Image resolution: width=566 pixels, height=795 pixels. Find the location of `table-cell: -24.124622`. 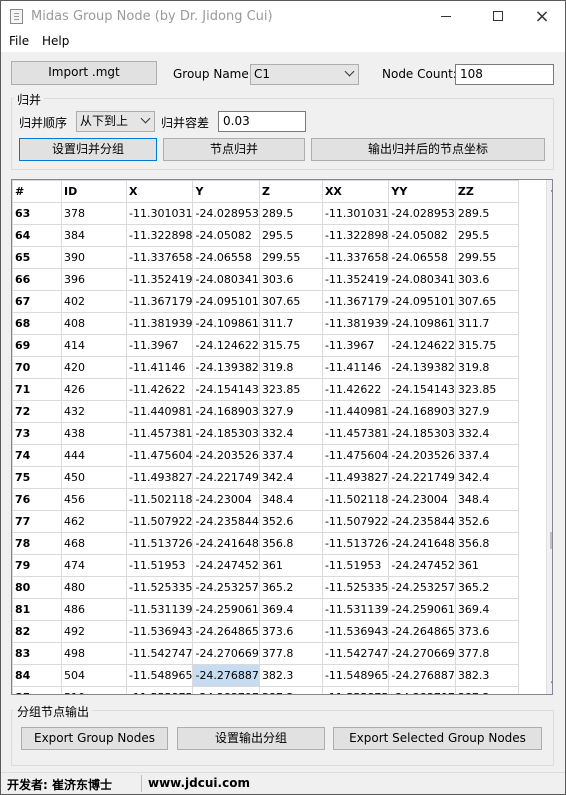

table-cell: -24.124622 is located at coordinates (226, 345).